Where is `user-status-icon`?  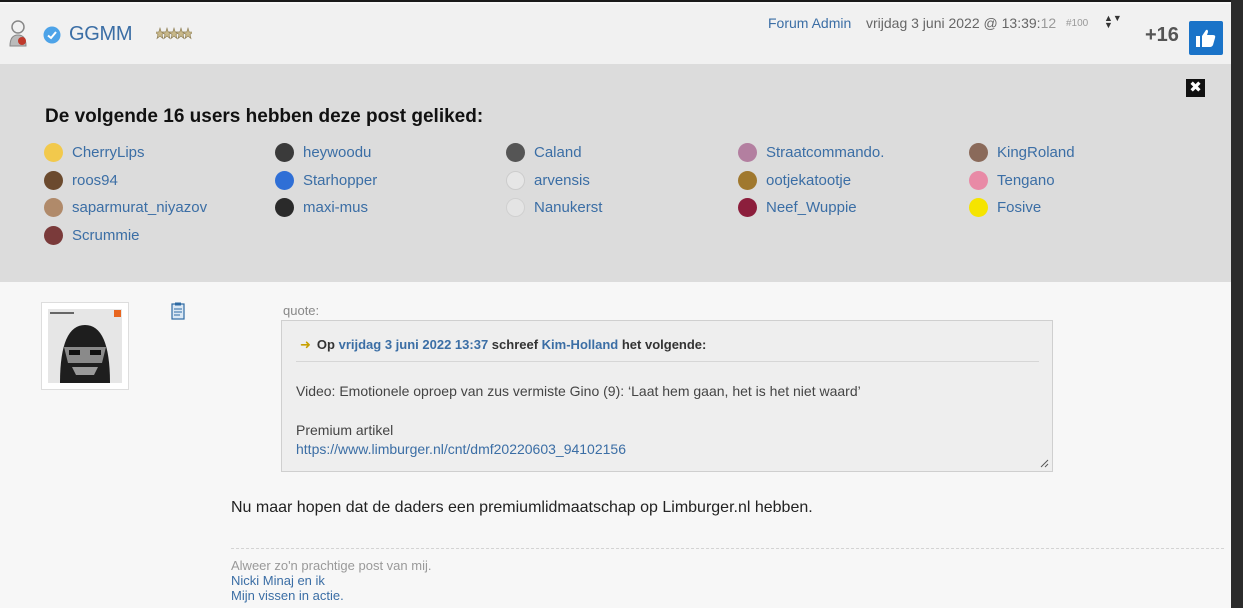 user-status-icon is located at coordinates (18, 33).